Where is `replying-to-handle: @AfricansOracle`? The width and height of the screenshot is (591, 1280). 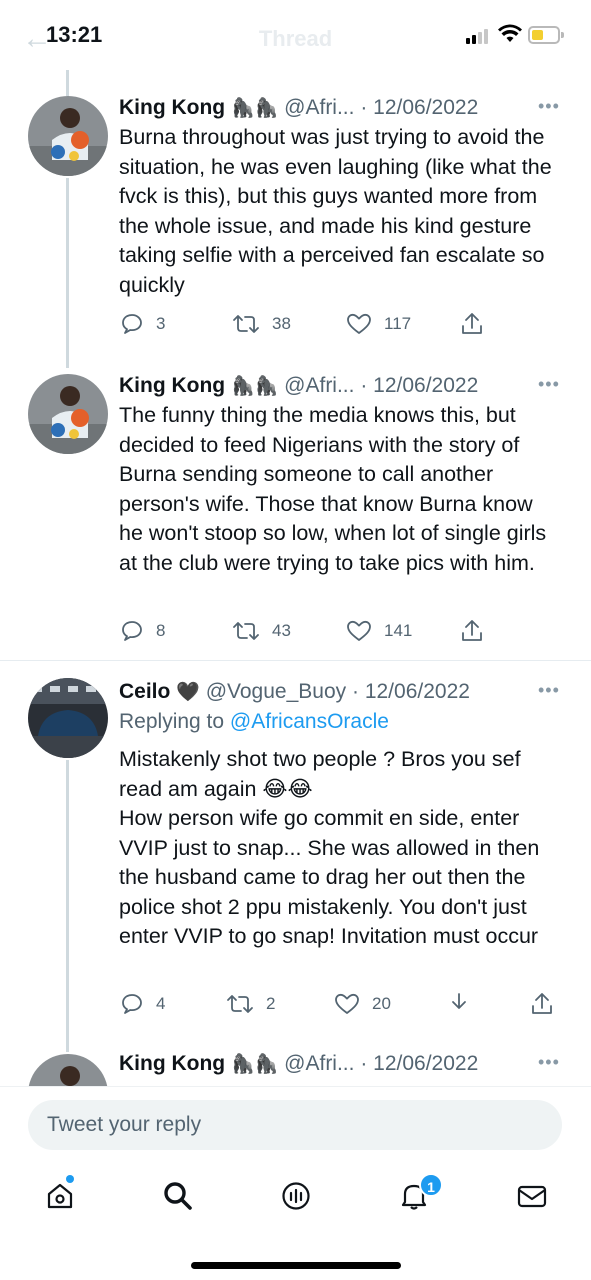
replying-to-handle: @AfricansOracle is located at coordinates (309, 721).